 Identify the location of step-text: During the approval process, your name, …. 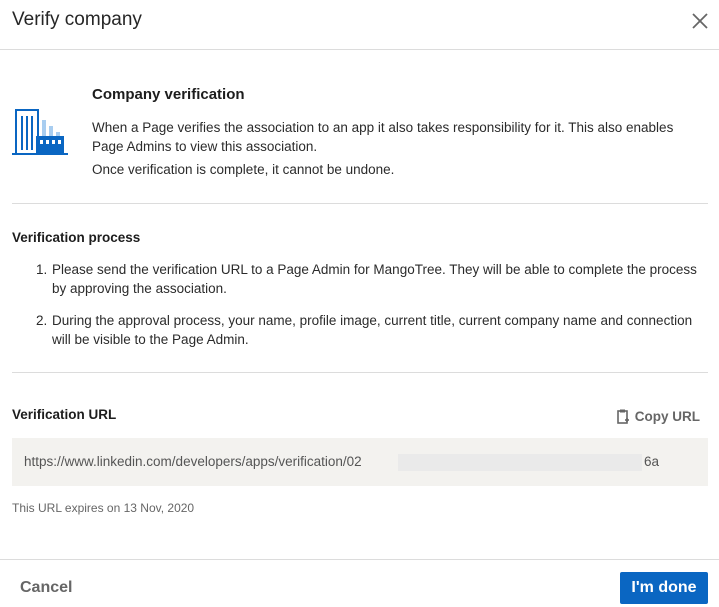
(372, 330).